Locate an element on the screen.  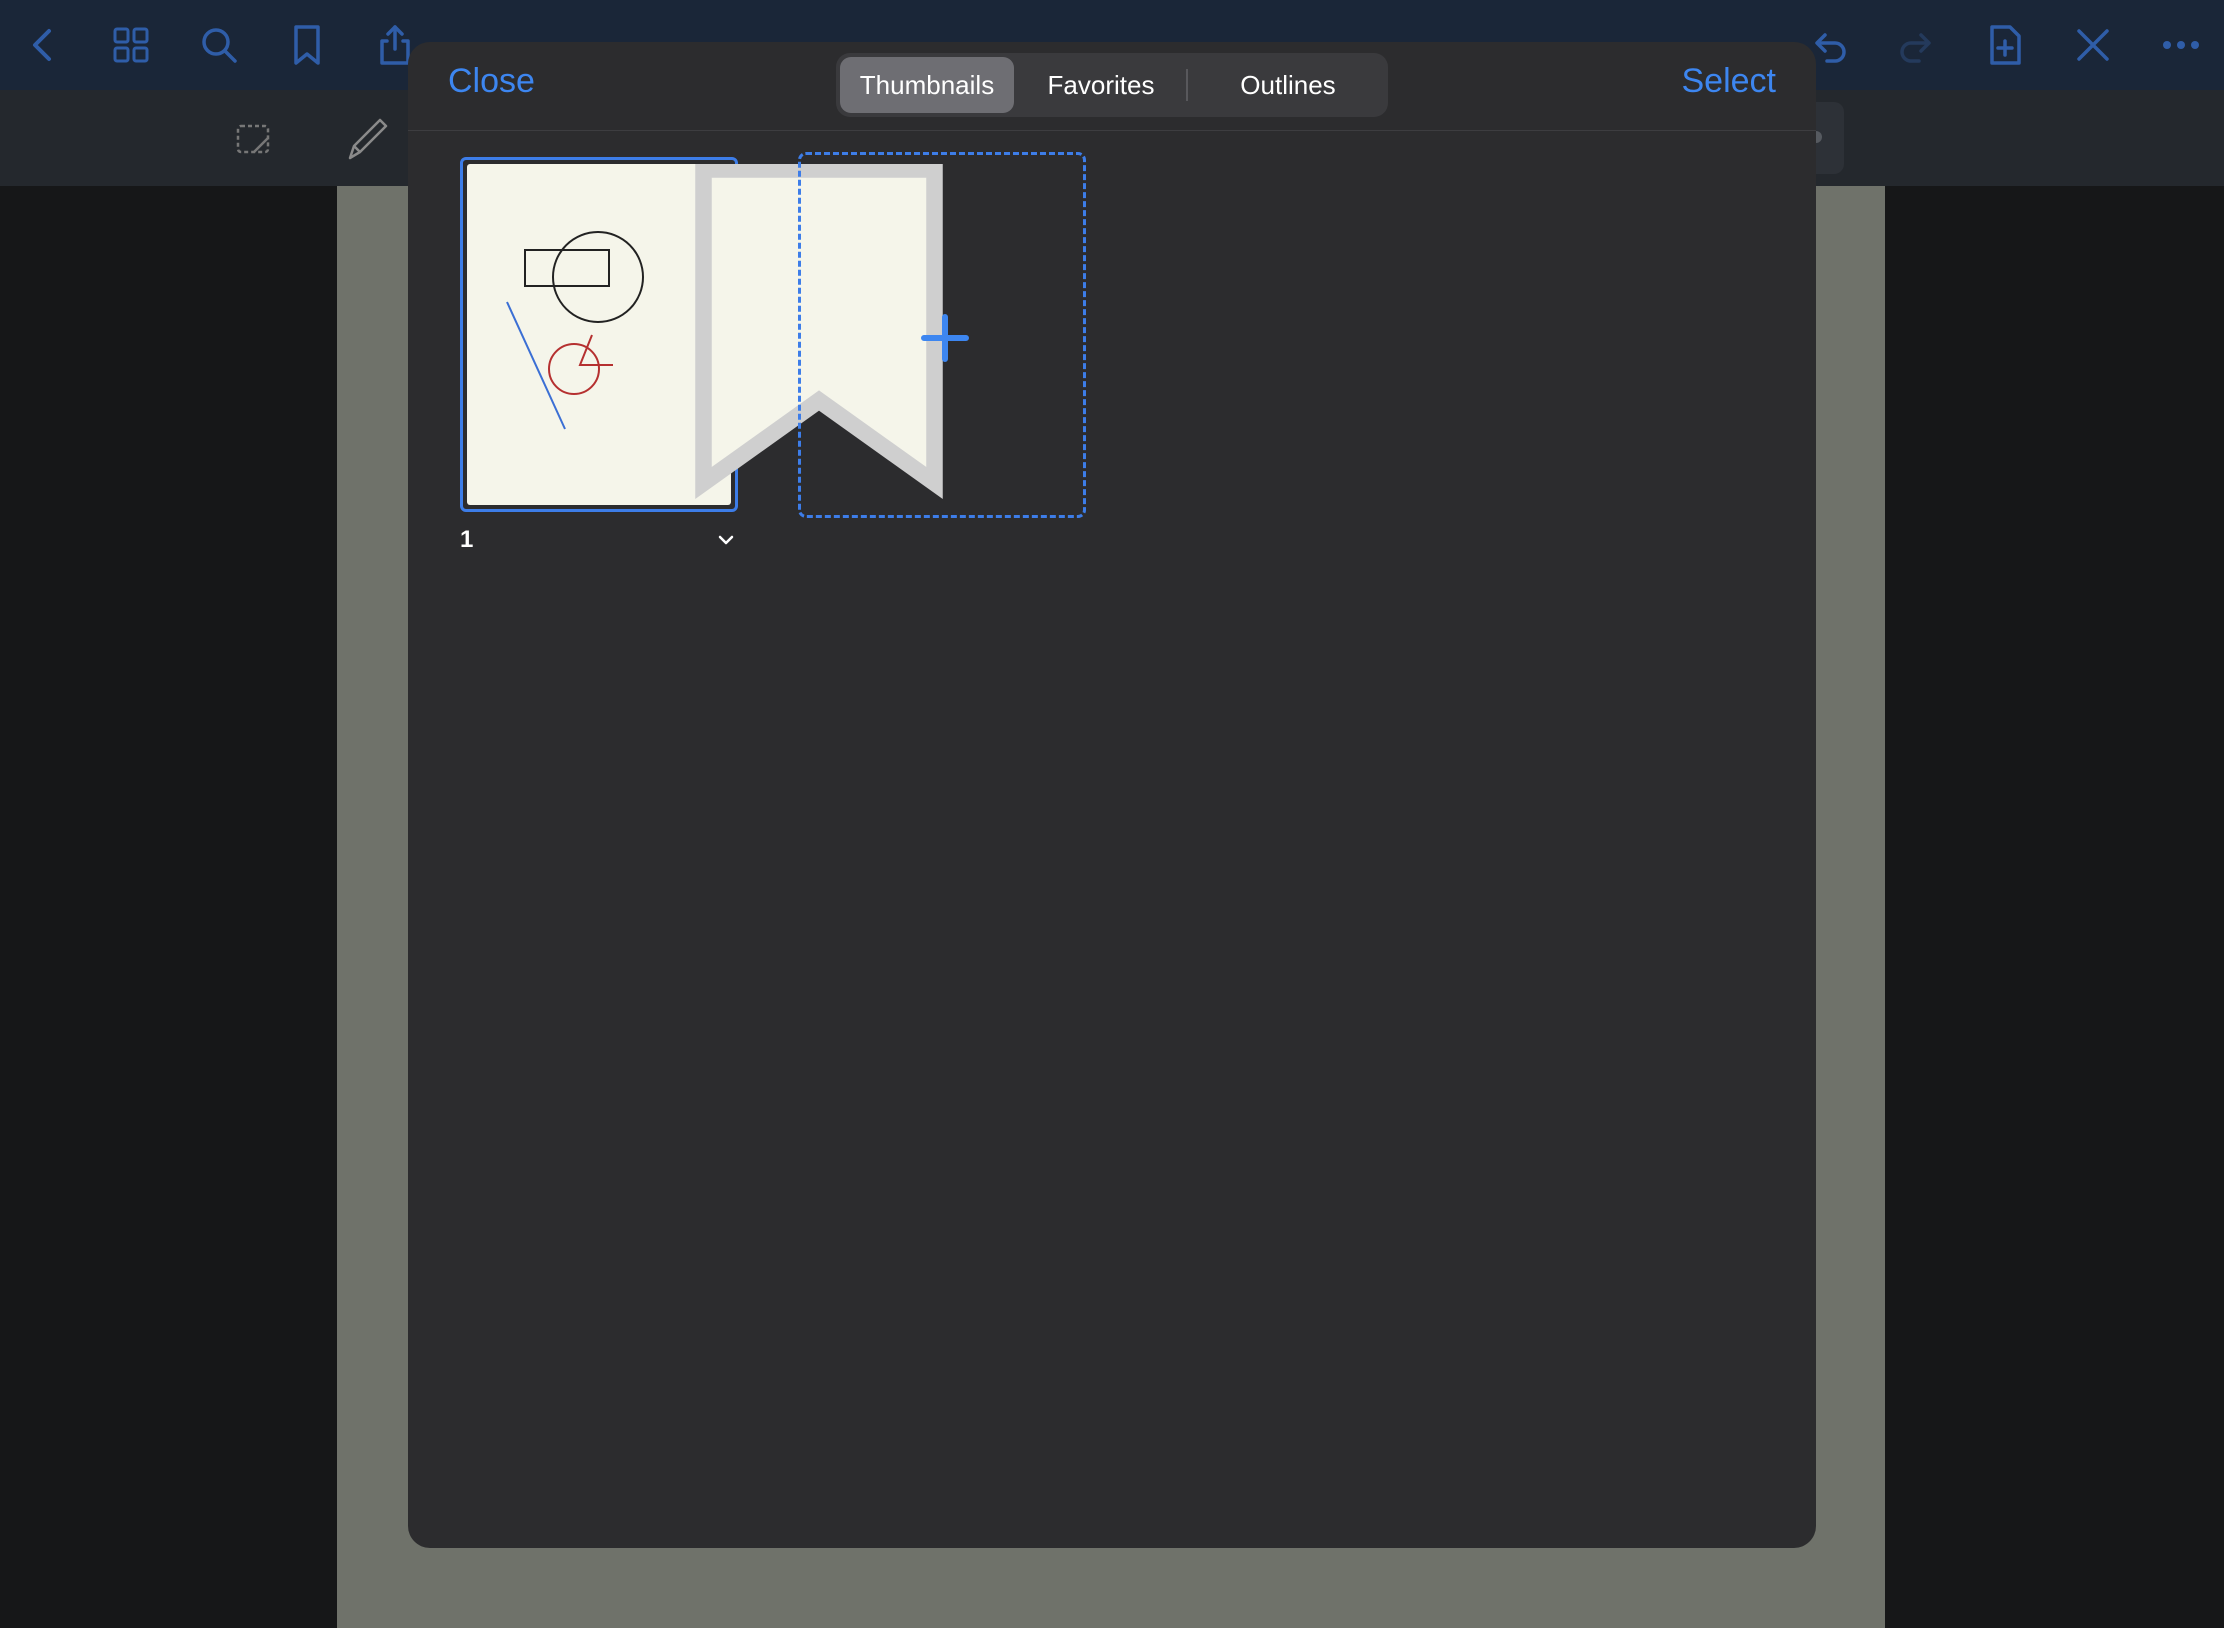
page-number: 1 is located at coordinates (467, 539).